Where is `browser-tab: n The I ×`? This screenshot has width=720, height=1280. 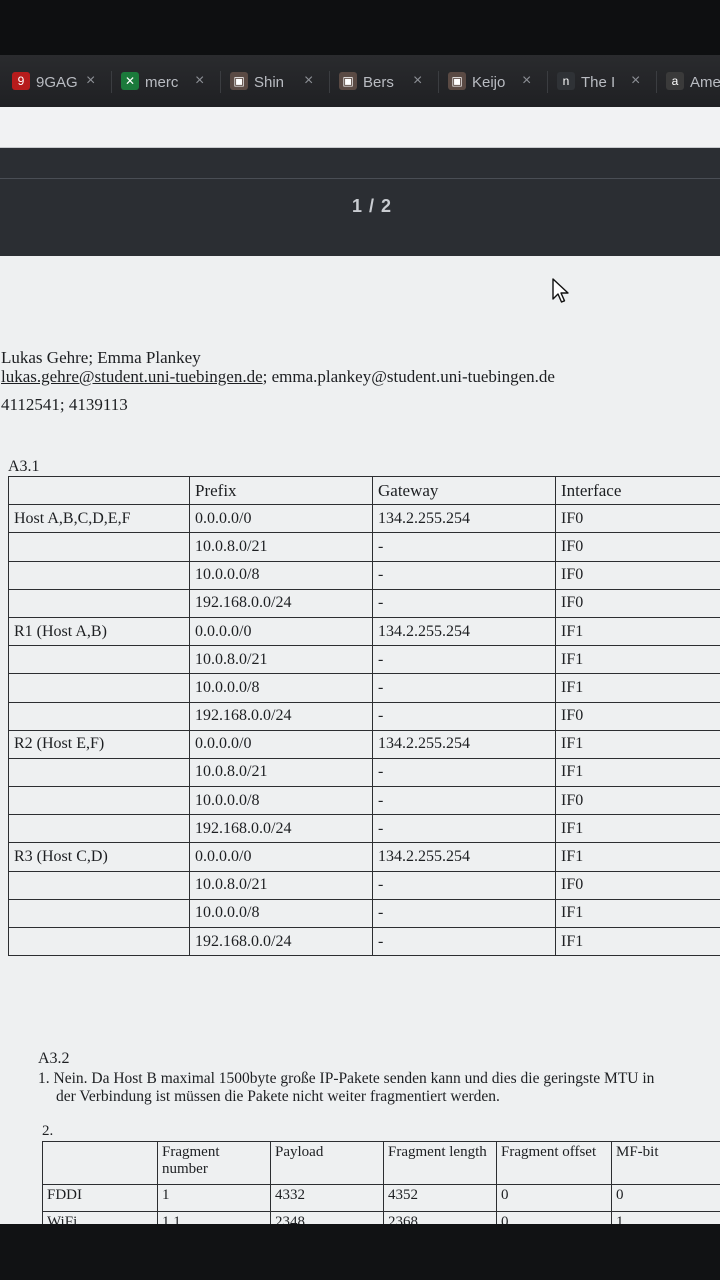 browser-tab: n The I × is located at coordinates (605, 82).